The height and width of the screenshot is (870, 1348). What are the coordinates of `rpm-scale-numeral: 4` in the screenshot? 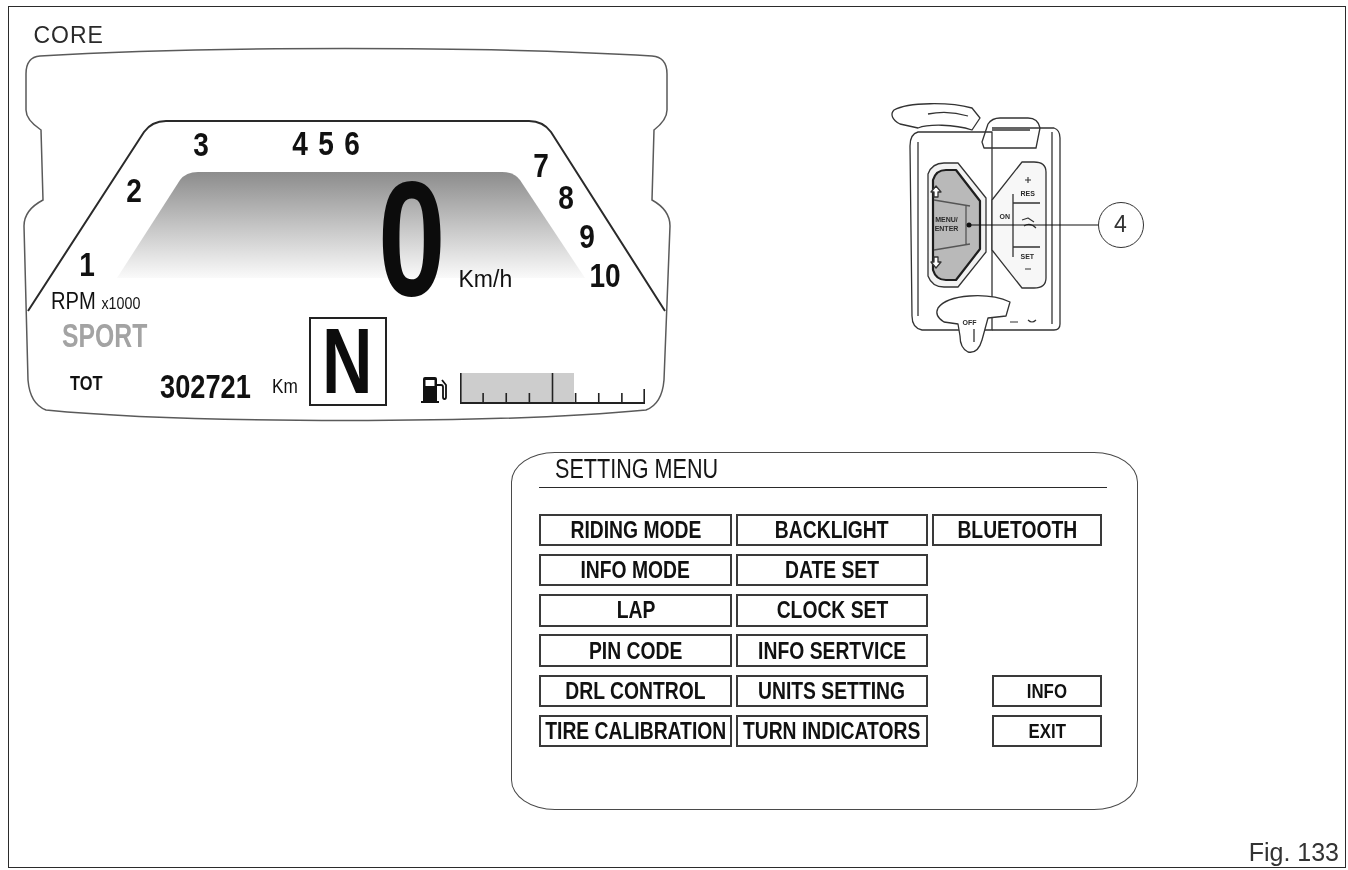 It's located at (299, 143).